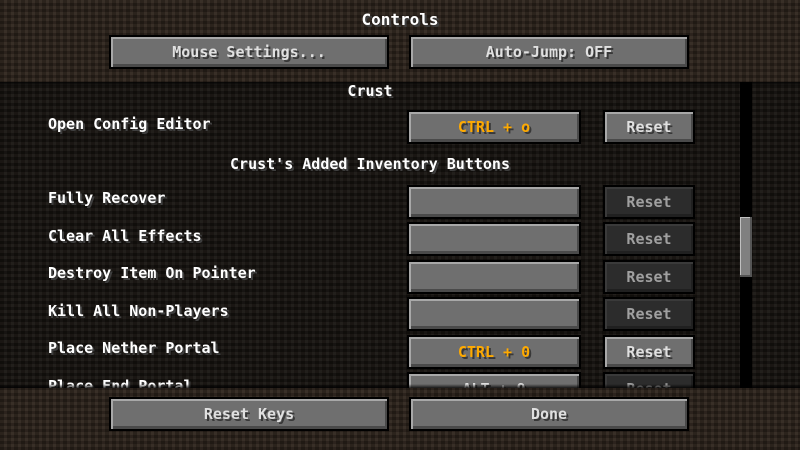 This screenshot has width=800, height=450. What do you see at coordinates (494, 277) in the screenshot?
I see `keybind-button-destroy-item-on-pointer` at bounding box center [494, 277].